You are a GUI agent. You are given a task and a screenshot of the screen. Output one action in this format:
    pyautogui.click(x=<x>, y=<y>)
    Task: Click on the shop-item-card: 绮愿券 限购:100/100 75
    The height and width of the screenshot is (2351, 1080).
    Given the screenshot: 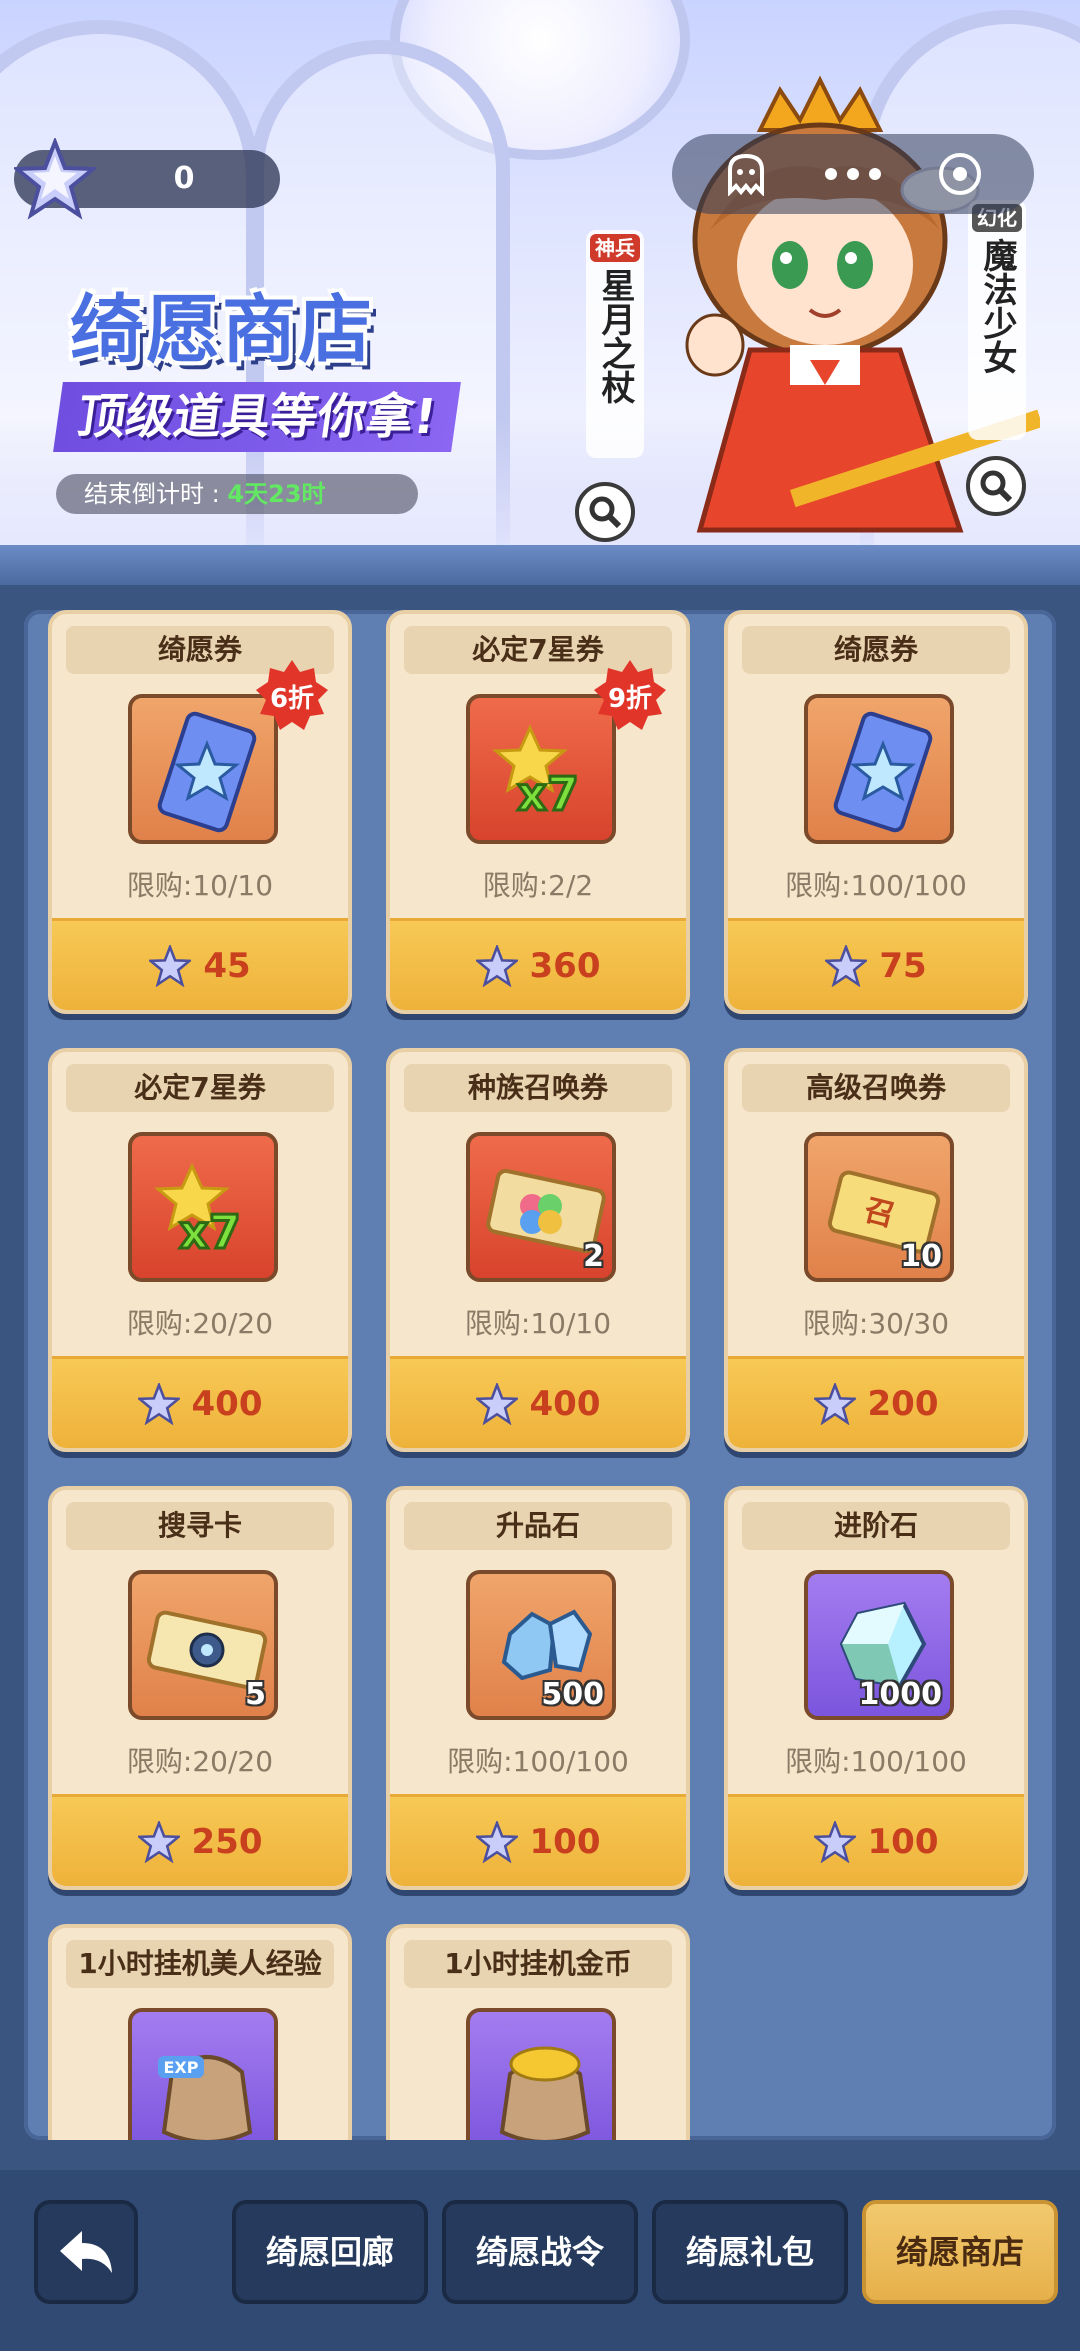 What is the action you would take?
    pyautogui.click(x=876, y=812)
    